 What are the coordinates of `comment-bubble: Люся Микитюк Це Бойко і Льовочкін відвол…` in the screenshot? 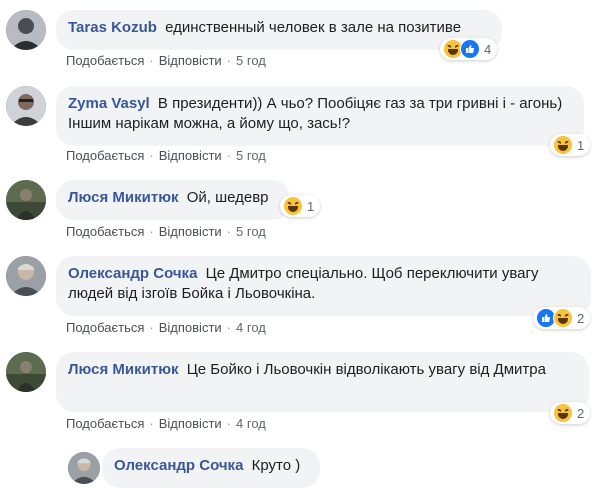 It's located at (322, 382).